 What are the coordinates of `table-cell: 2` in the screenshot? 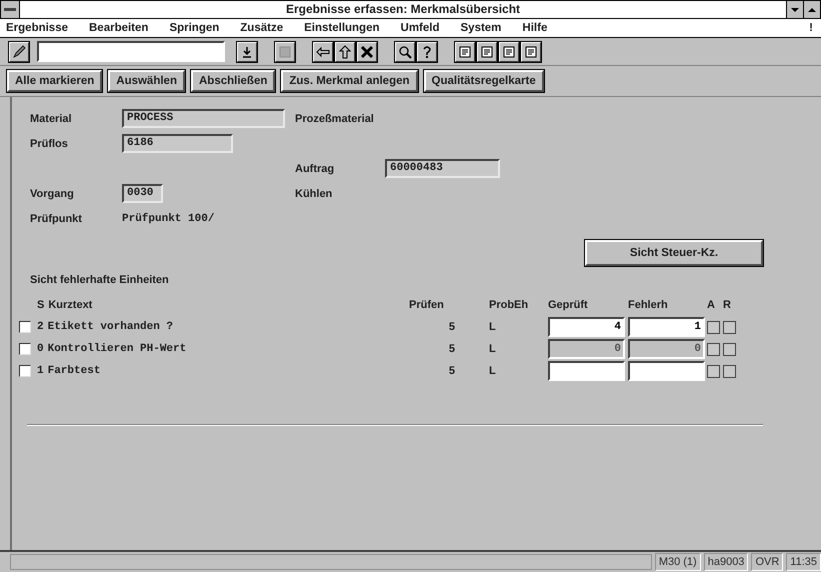 It's located at (40, 327).